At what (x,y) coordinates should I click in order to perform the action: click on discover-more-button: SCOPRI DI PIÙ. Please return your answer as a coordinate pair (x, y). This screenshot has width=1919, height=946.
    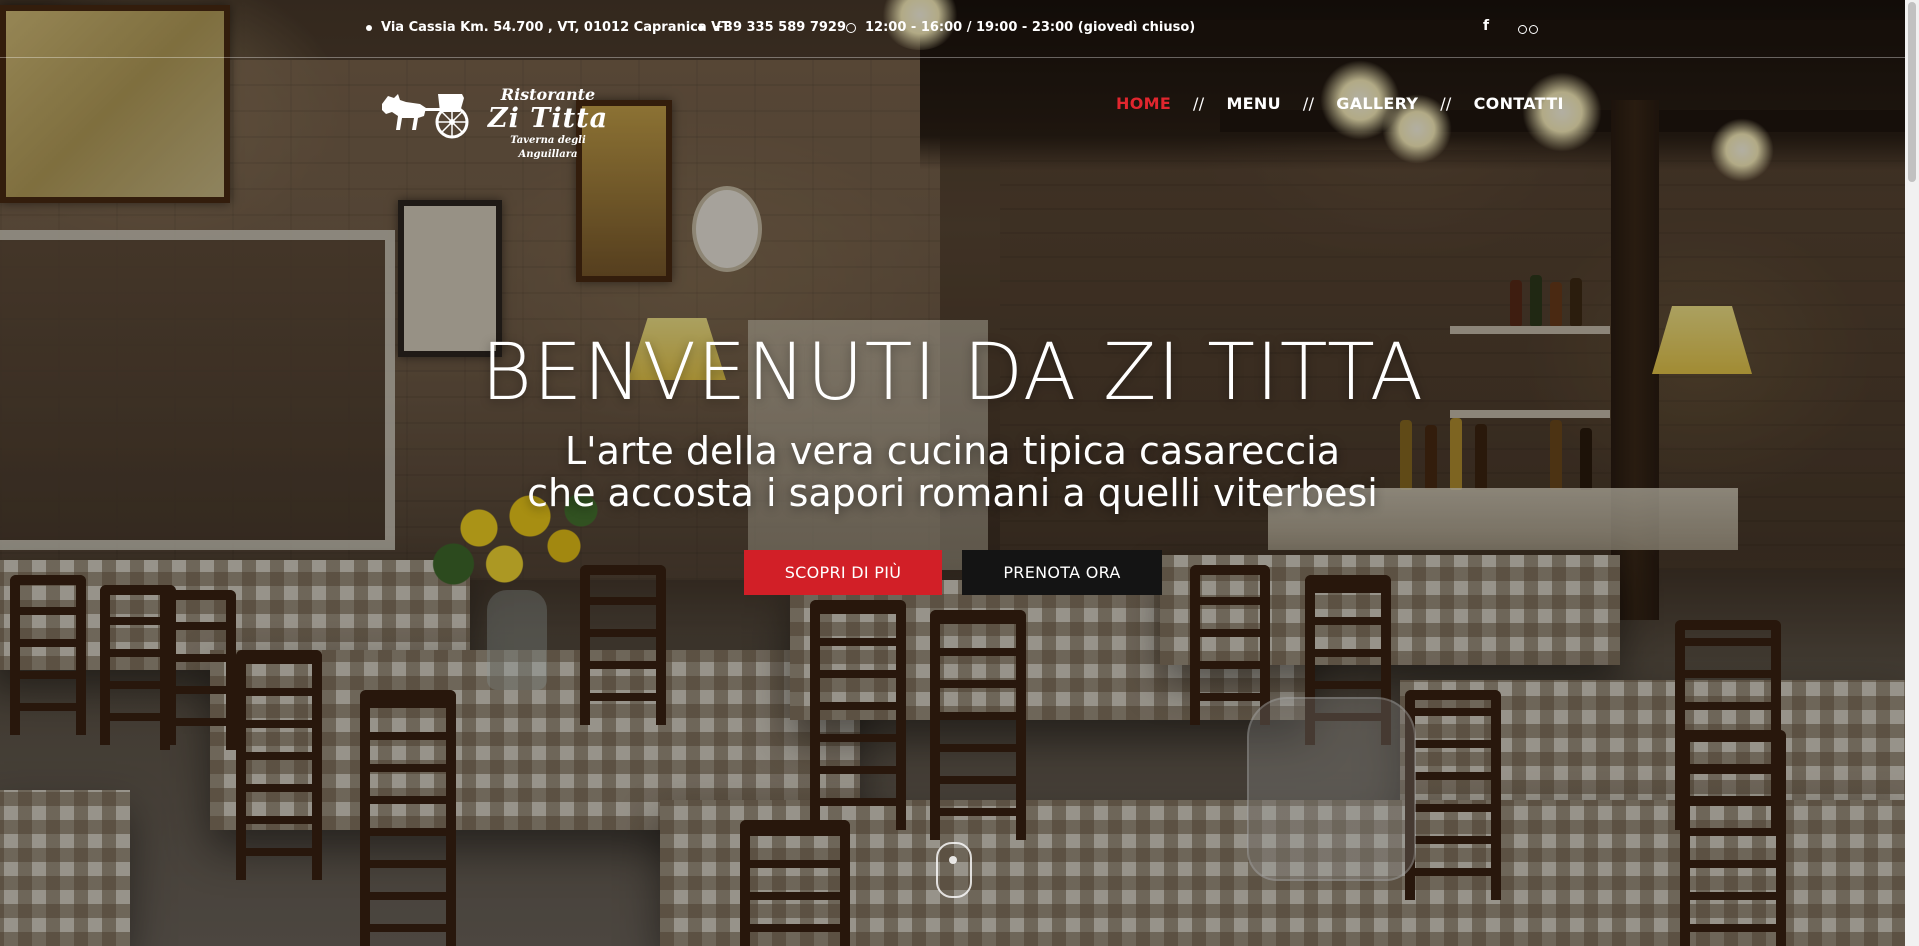
    Looking at the image, I should click on (843, 572).